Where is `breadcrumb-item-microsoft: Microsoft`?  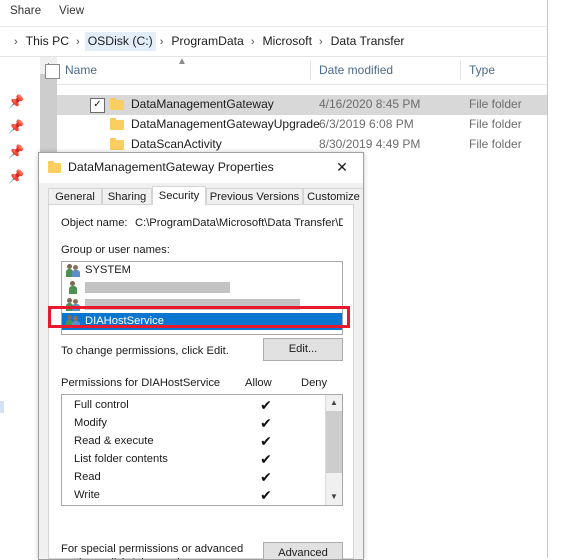 breadcrumb-item-microsoft: Microsoft is located at coordinates (287, 41).